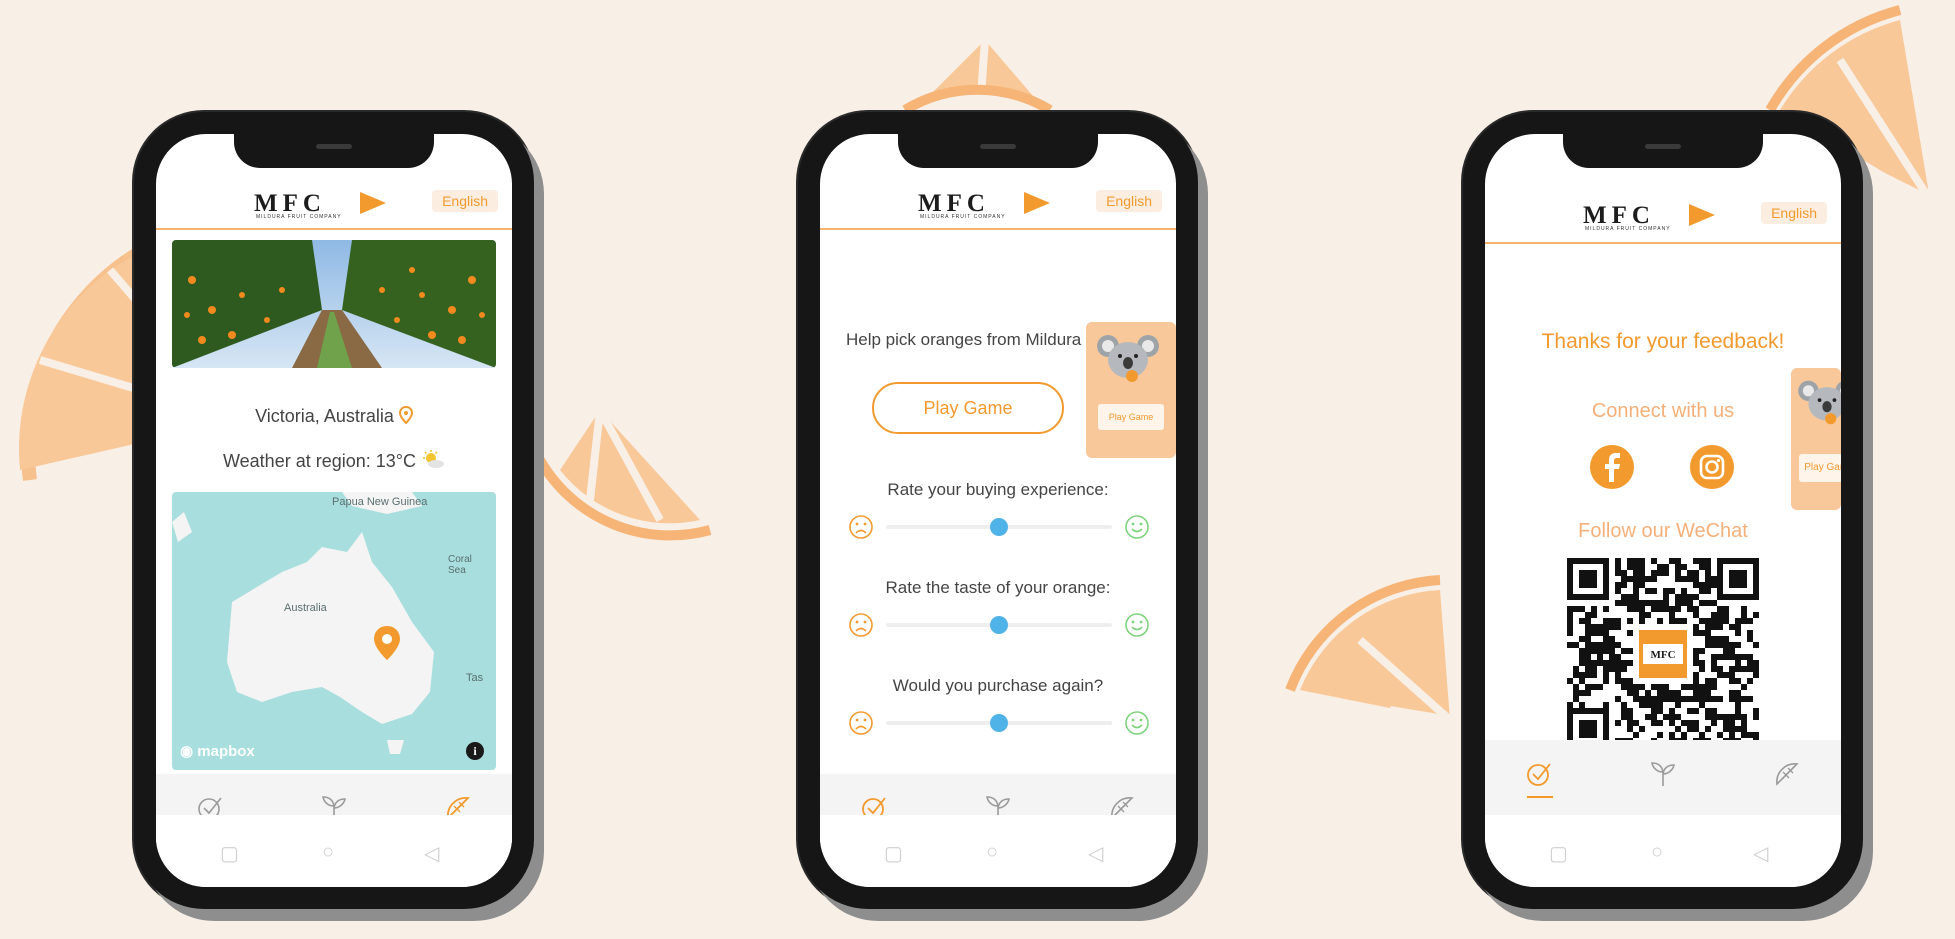  Describe the element at coordinates (1787, 774) in the screenshot. I see `orange-slice-icon` at that location.